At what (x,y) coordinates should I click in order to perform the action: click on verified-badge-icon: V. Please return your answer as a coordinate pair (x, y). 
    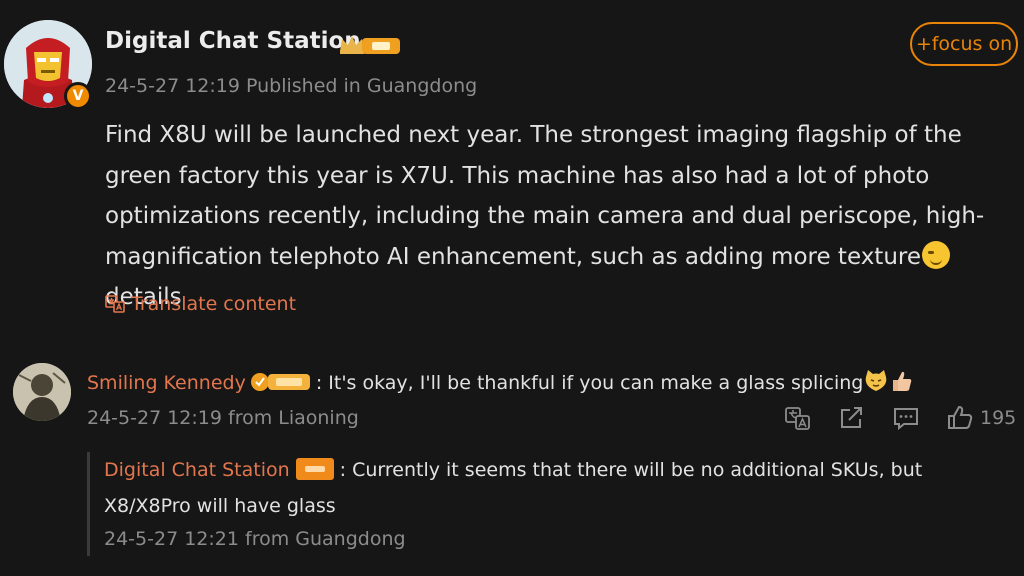
    Looking at the image, I should click on (78, 96).